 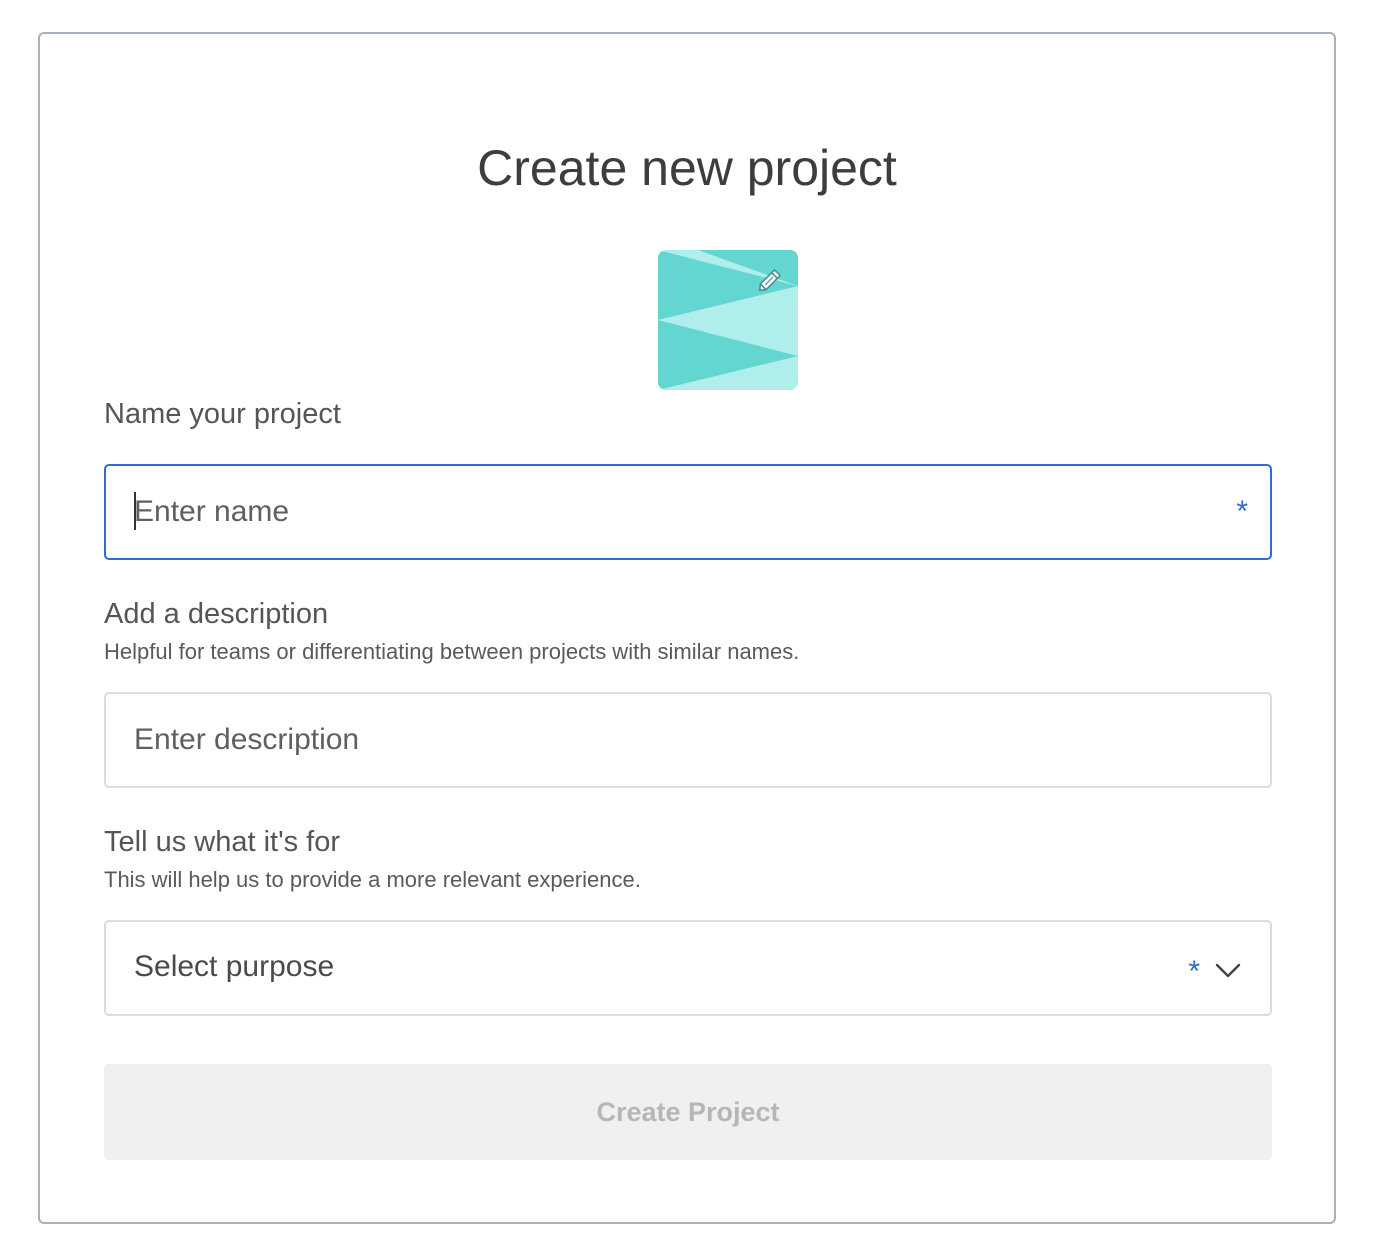 What do you see at coordinates (222, 842) in the screenshot?
I see `purpose-label: Tell us what it's for` at bounding box center [222, 842].